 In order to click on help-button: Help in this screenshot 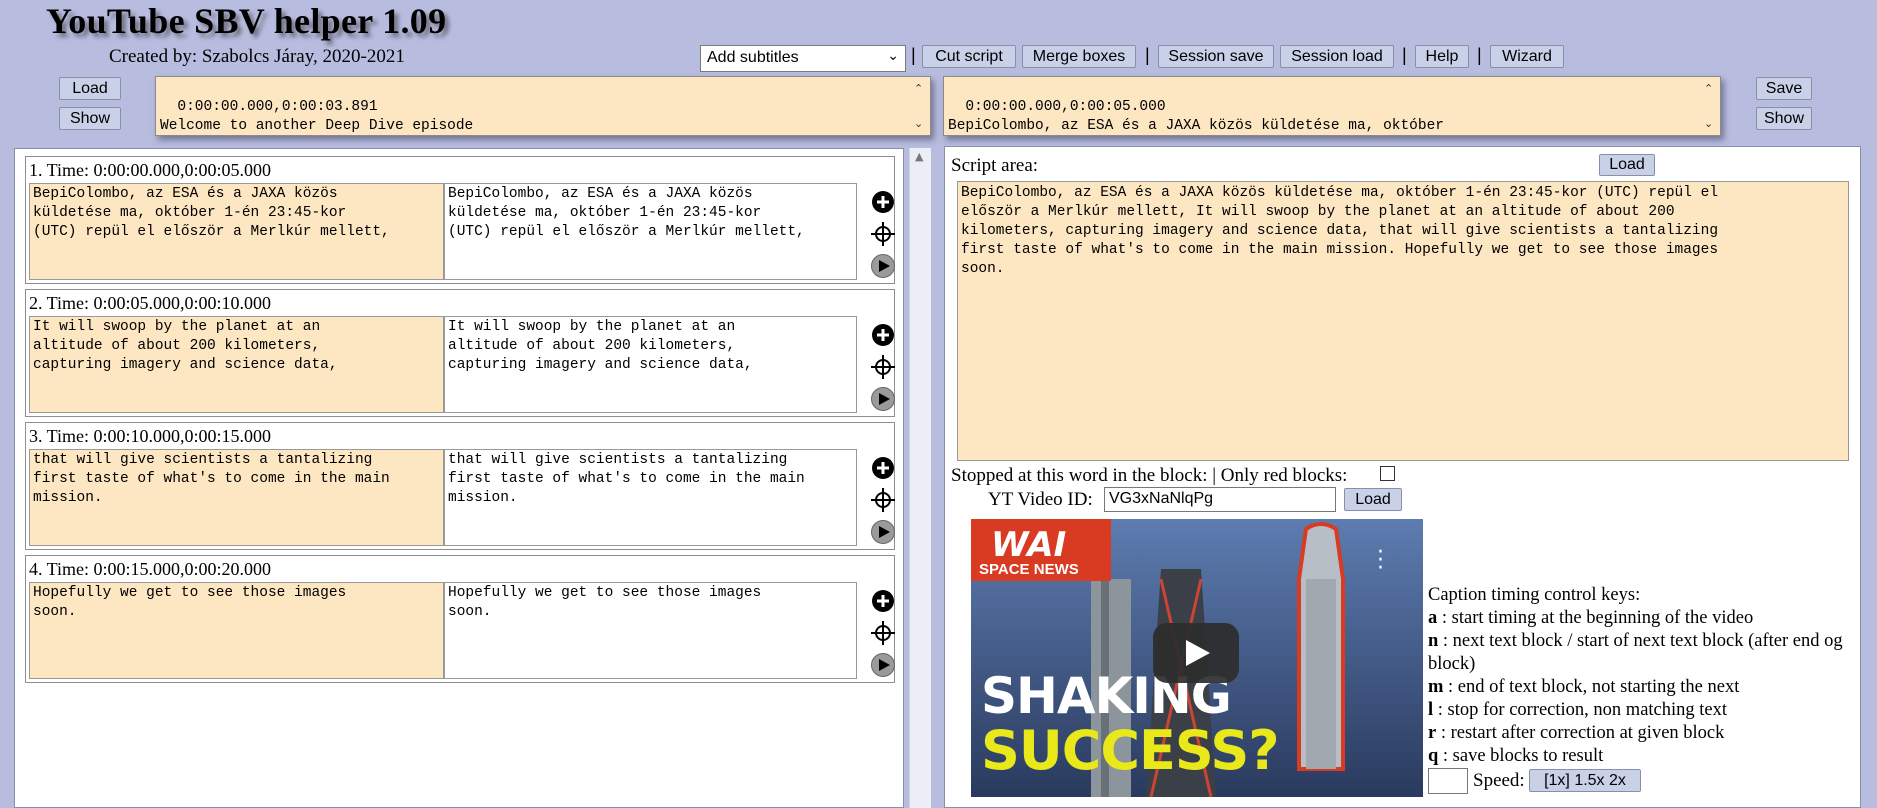, I will do `click(1442, 56)`.